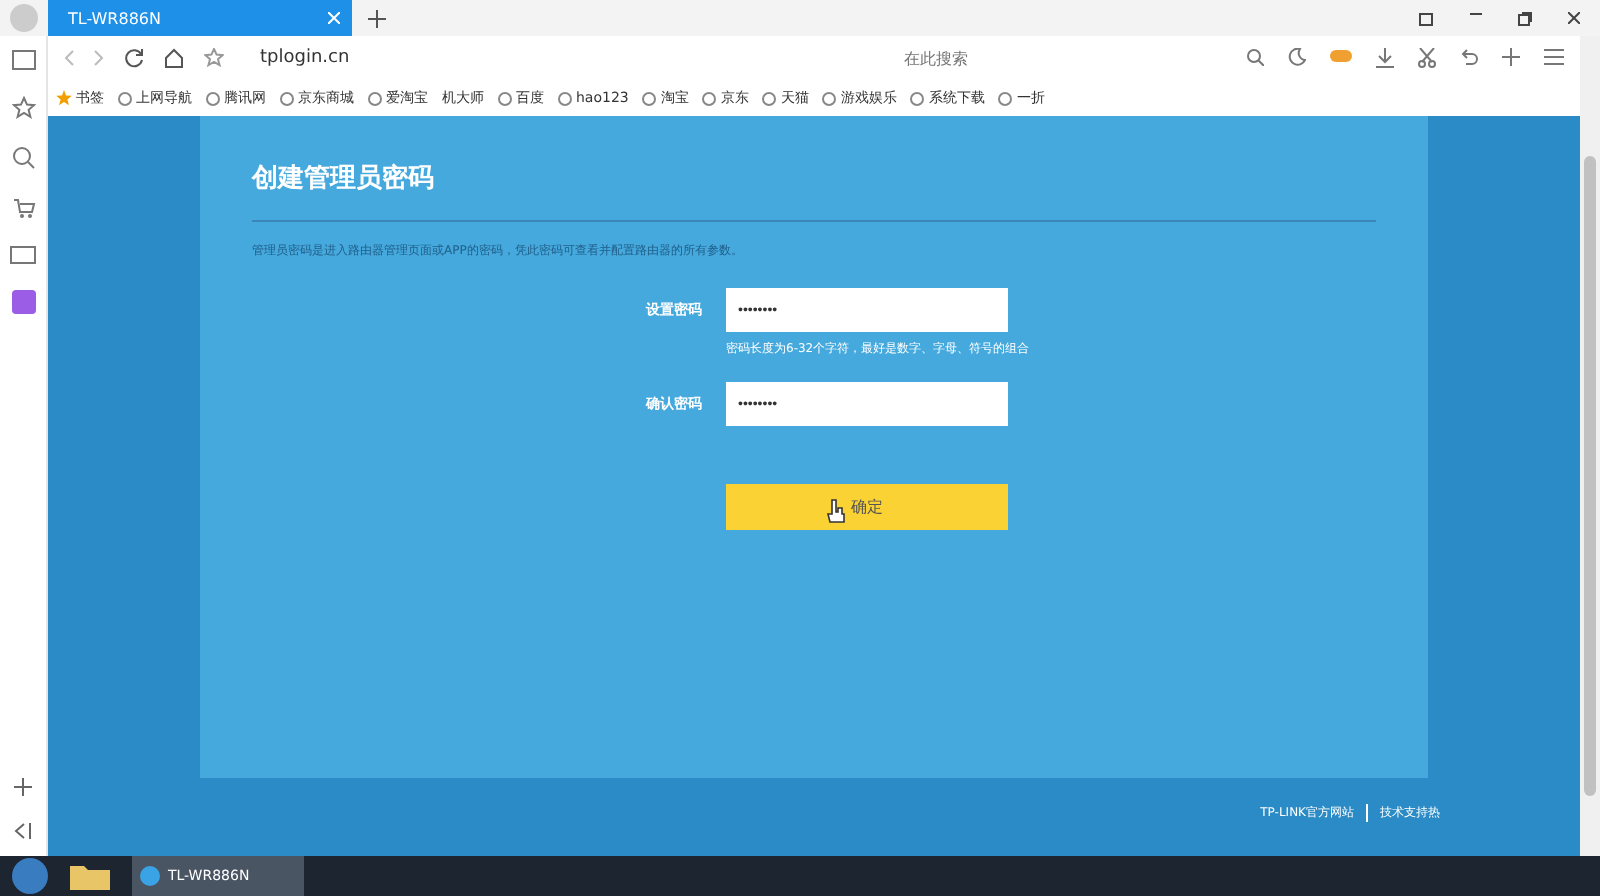 The image size is (1600, 896). What do you see at coordinates (30, 876) in the screenshot?
I see `start-button` at bounding box center [30, 876].